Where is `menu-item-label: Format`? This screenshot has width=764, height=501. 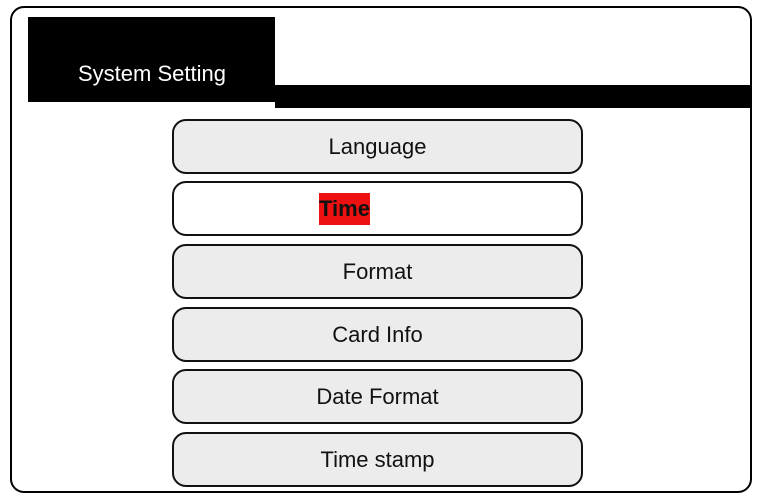 menu-item-label: Format is located at coordinates (377, 271).